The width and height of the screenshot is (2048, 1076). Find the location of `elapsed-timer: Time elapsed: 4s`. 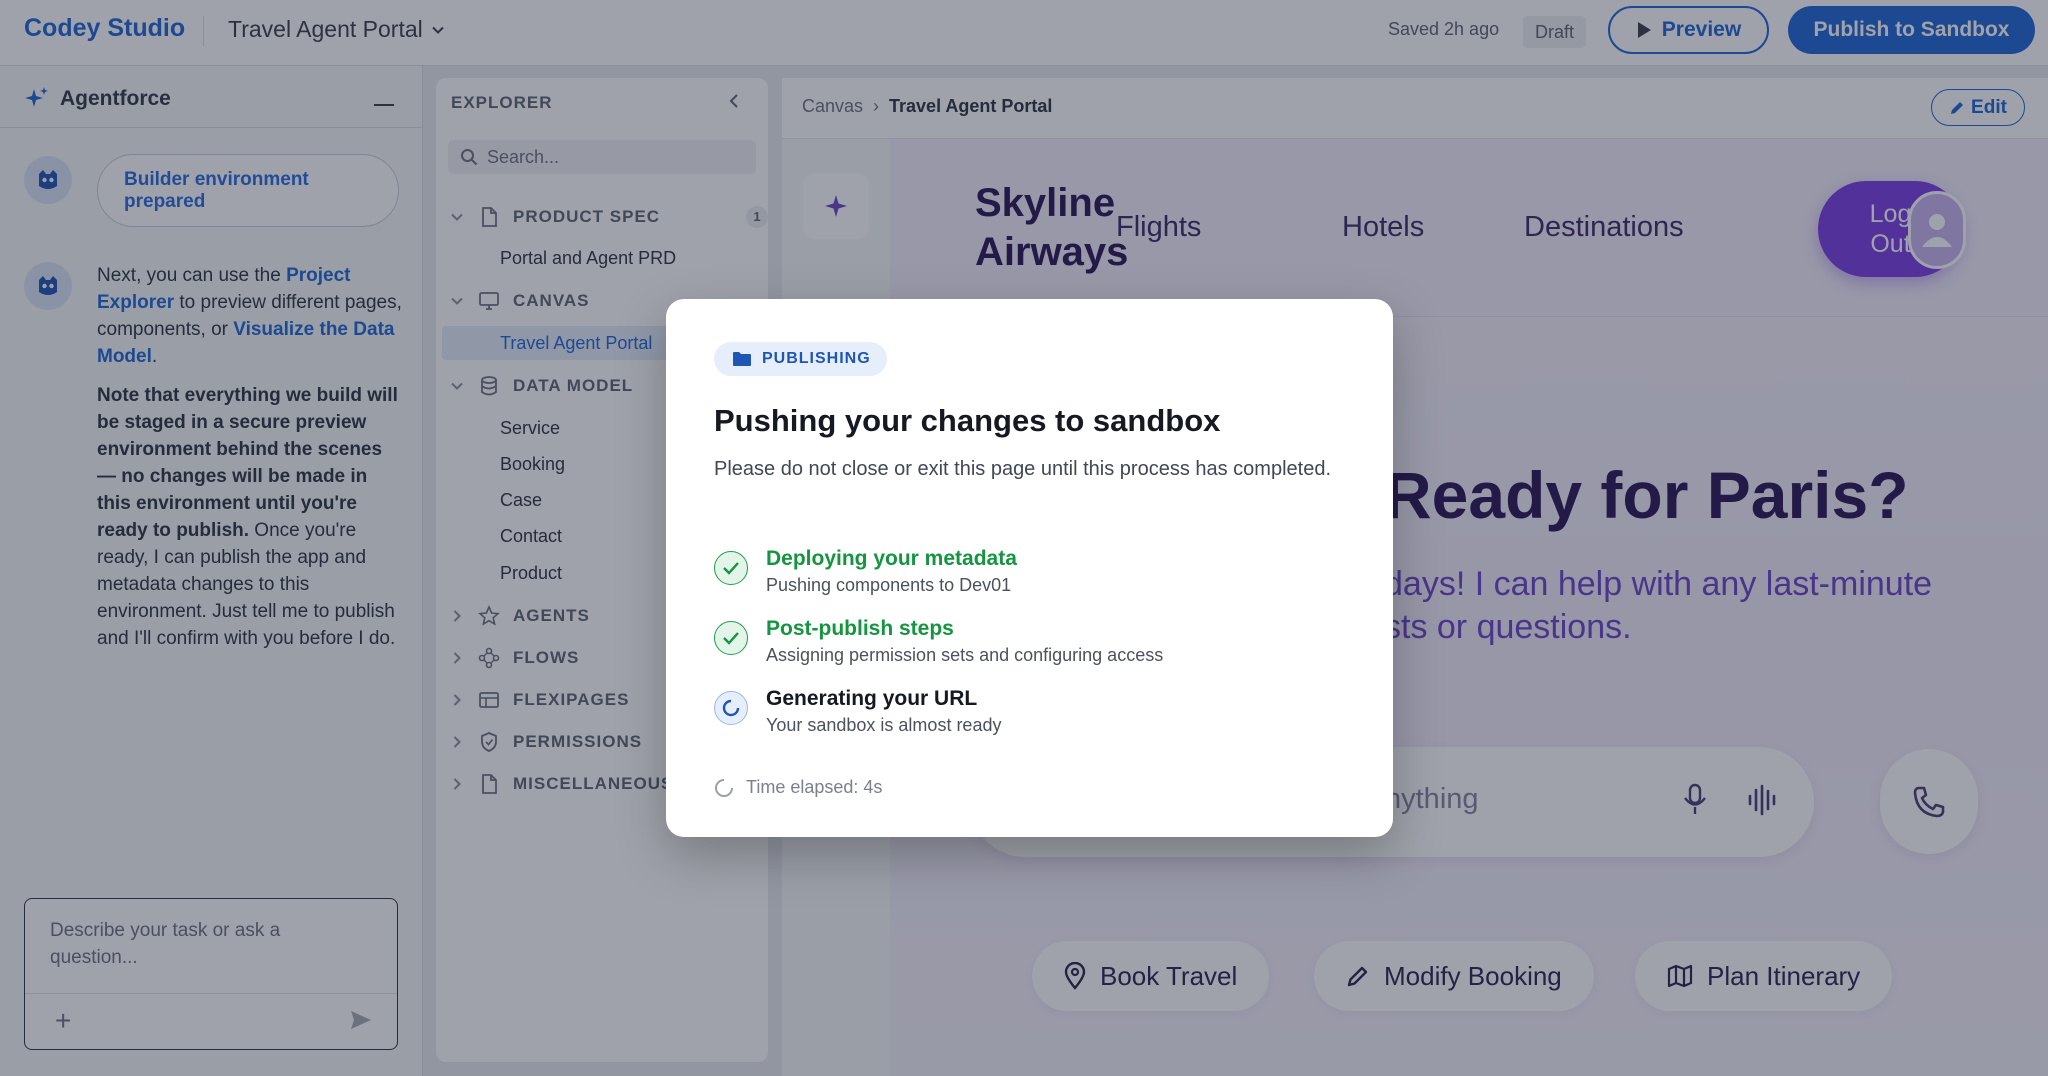

elapsed-timer: Time elapsed: 4s is located at coordinates (798, 787).